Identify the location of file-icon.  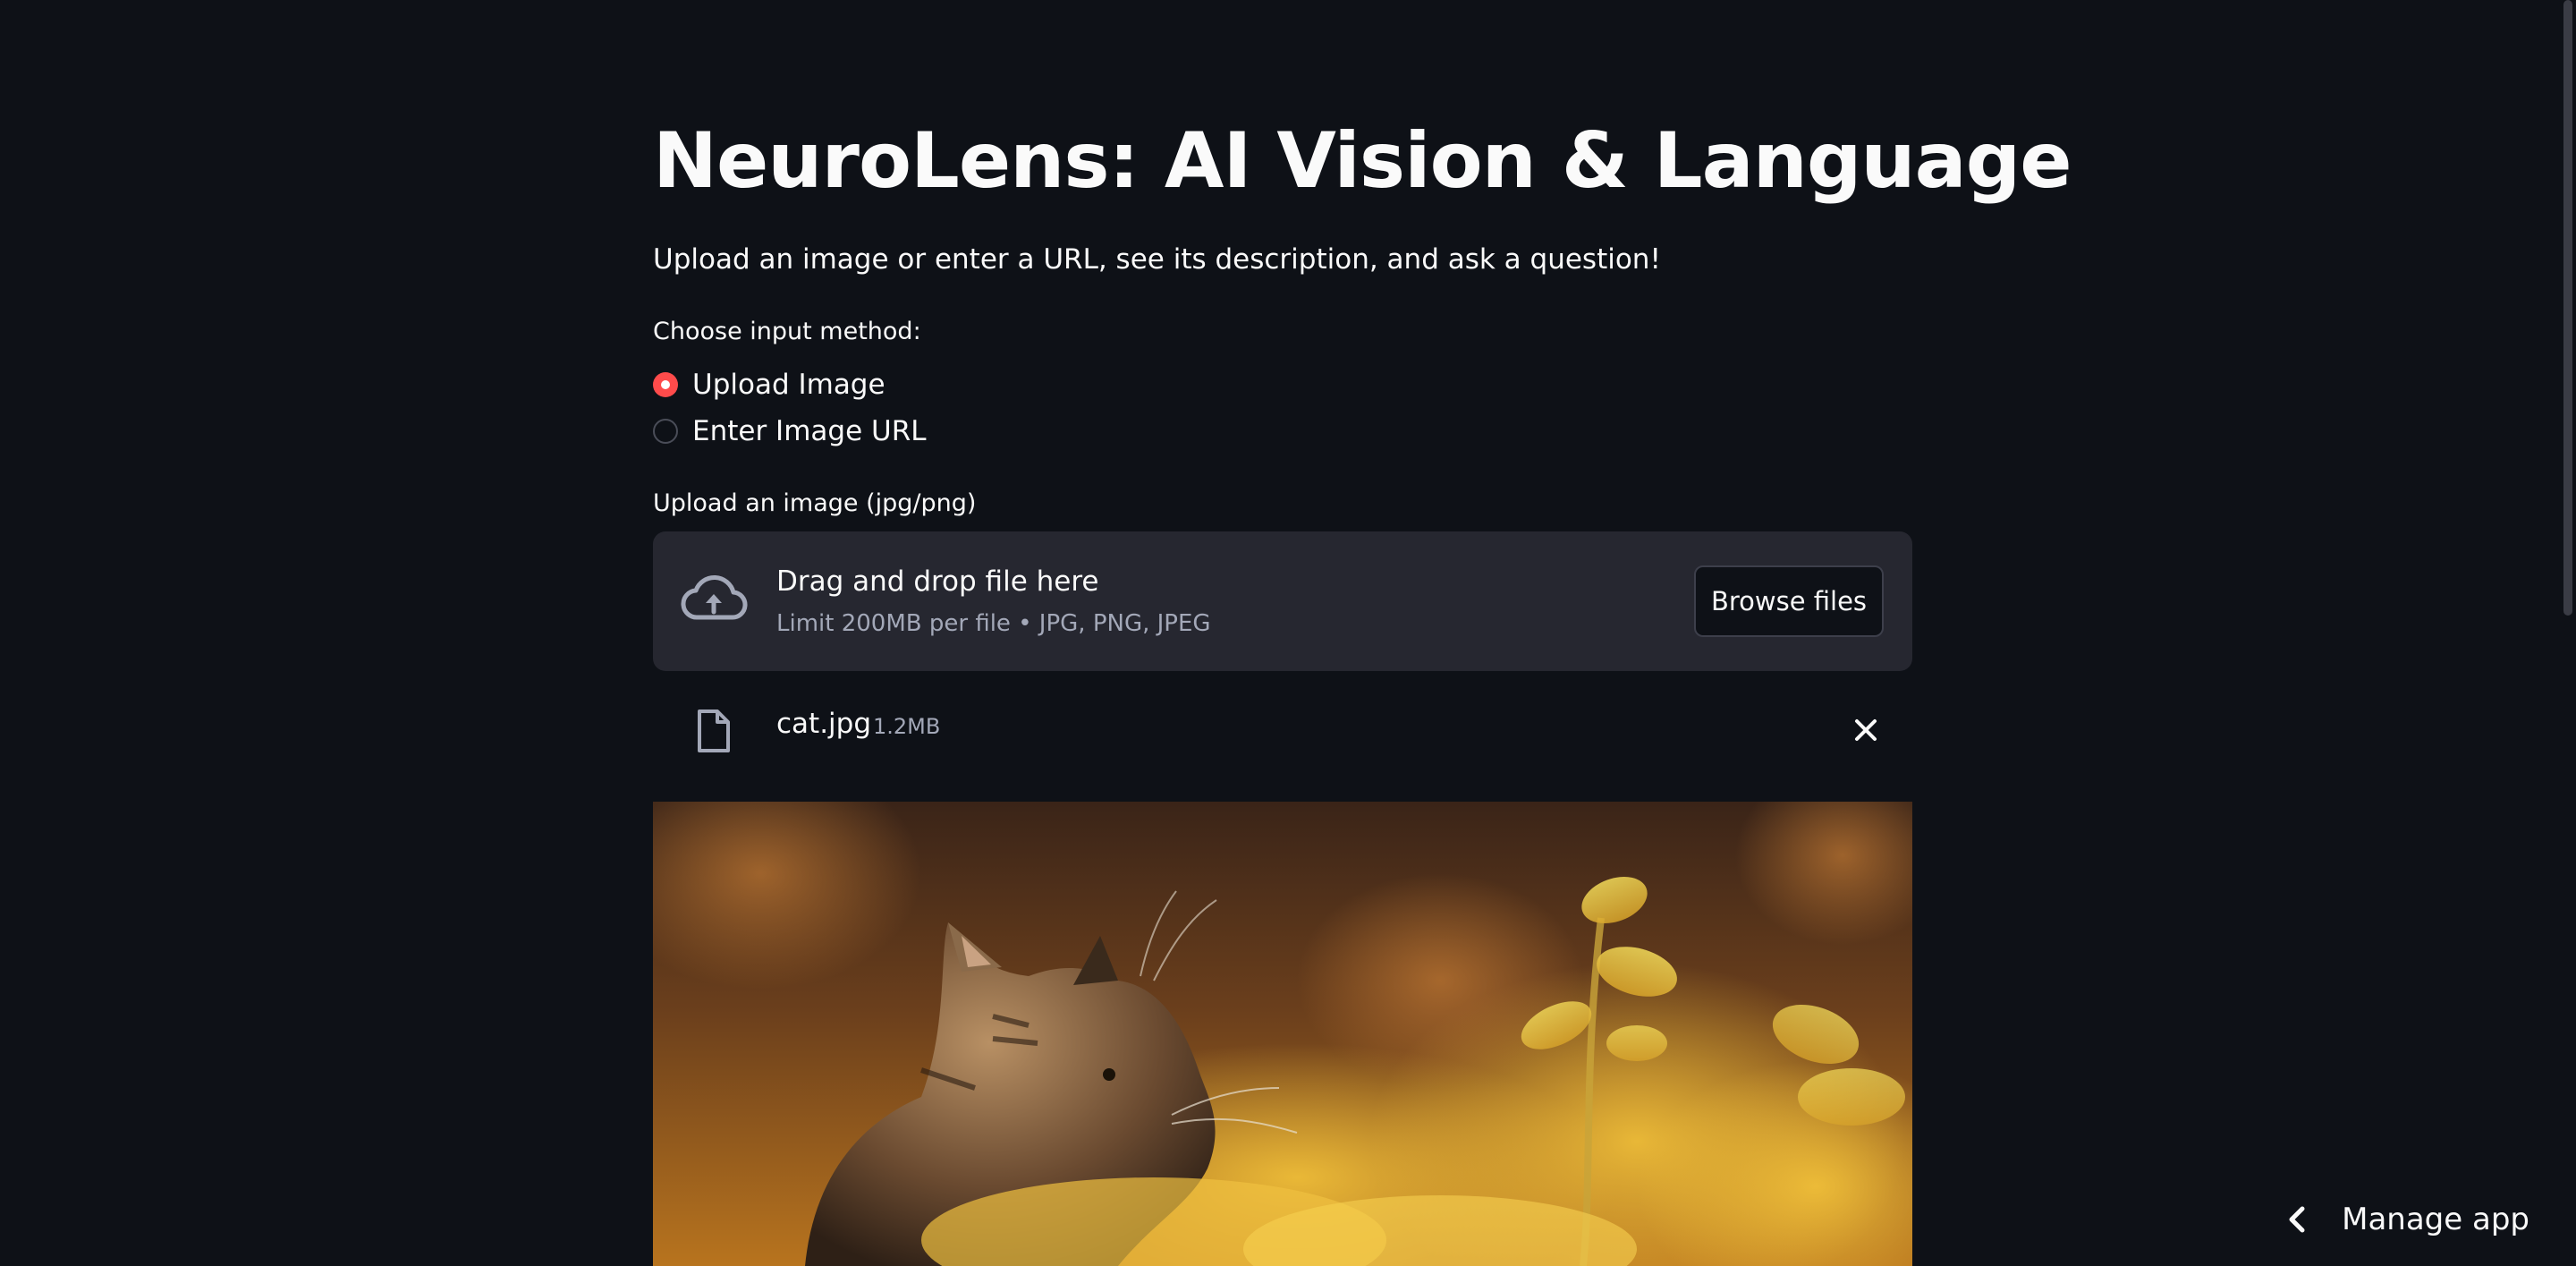
(714, 730).